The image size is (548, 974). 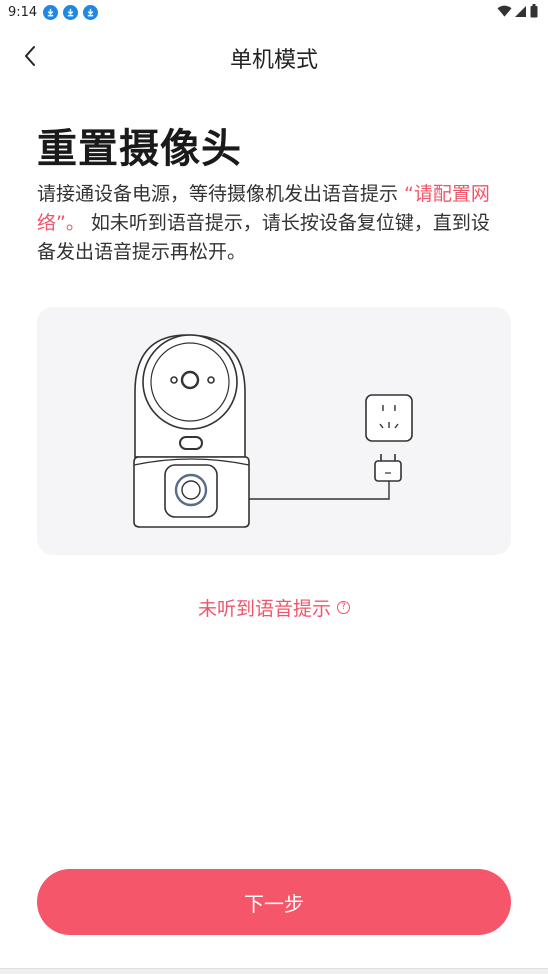 I want to click on camera-graphic, so click(x=273, y=431).